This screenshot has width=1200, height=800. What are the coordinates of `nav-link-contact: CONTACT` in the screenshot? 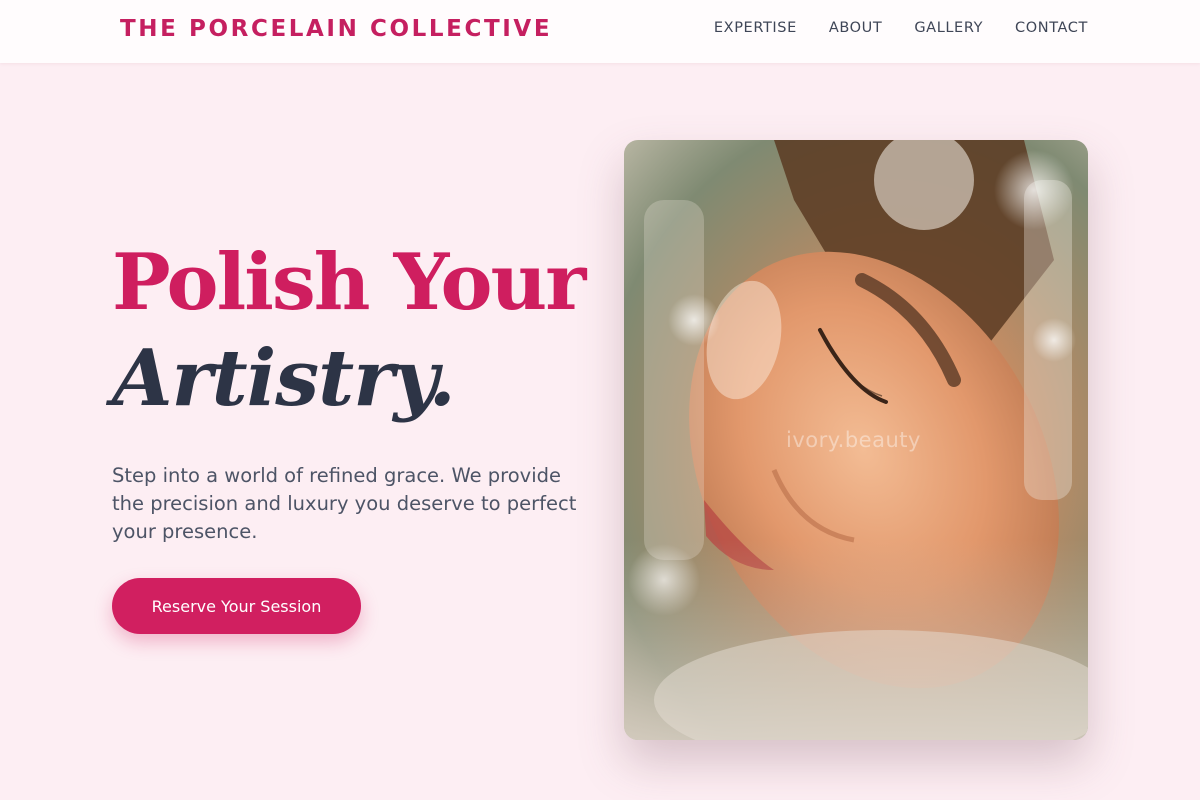 It's located at (1051, 28).